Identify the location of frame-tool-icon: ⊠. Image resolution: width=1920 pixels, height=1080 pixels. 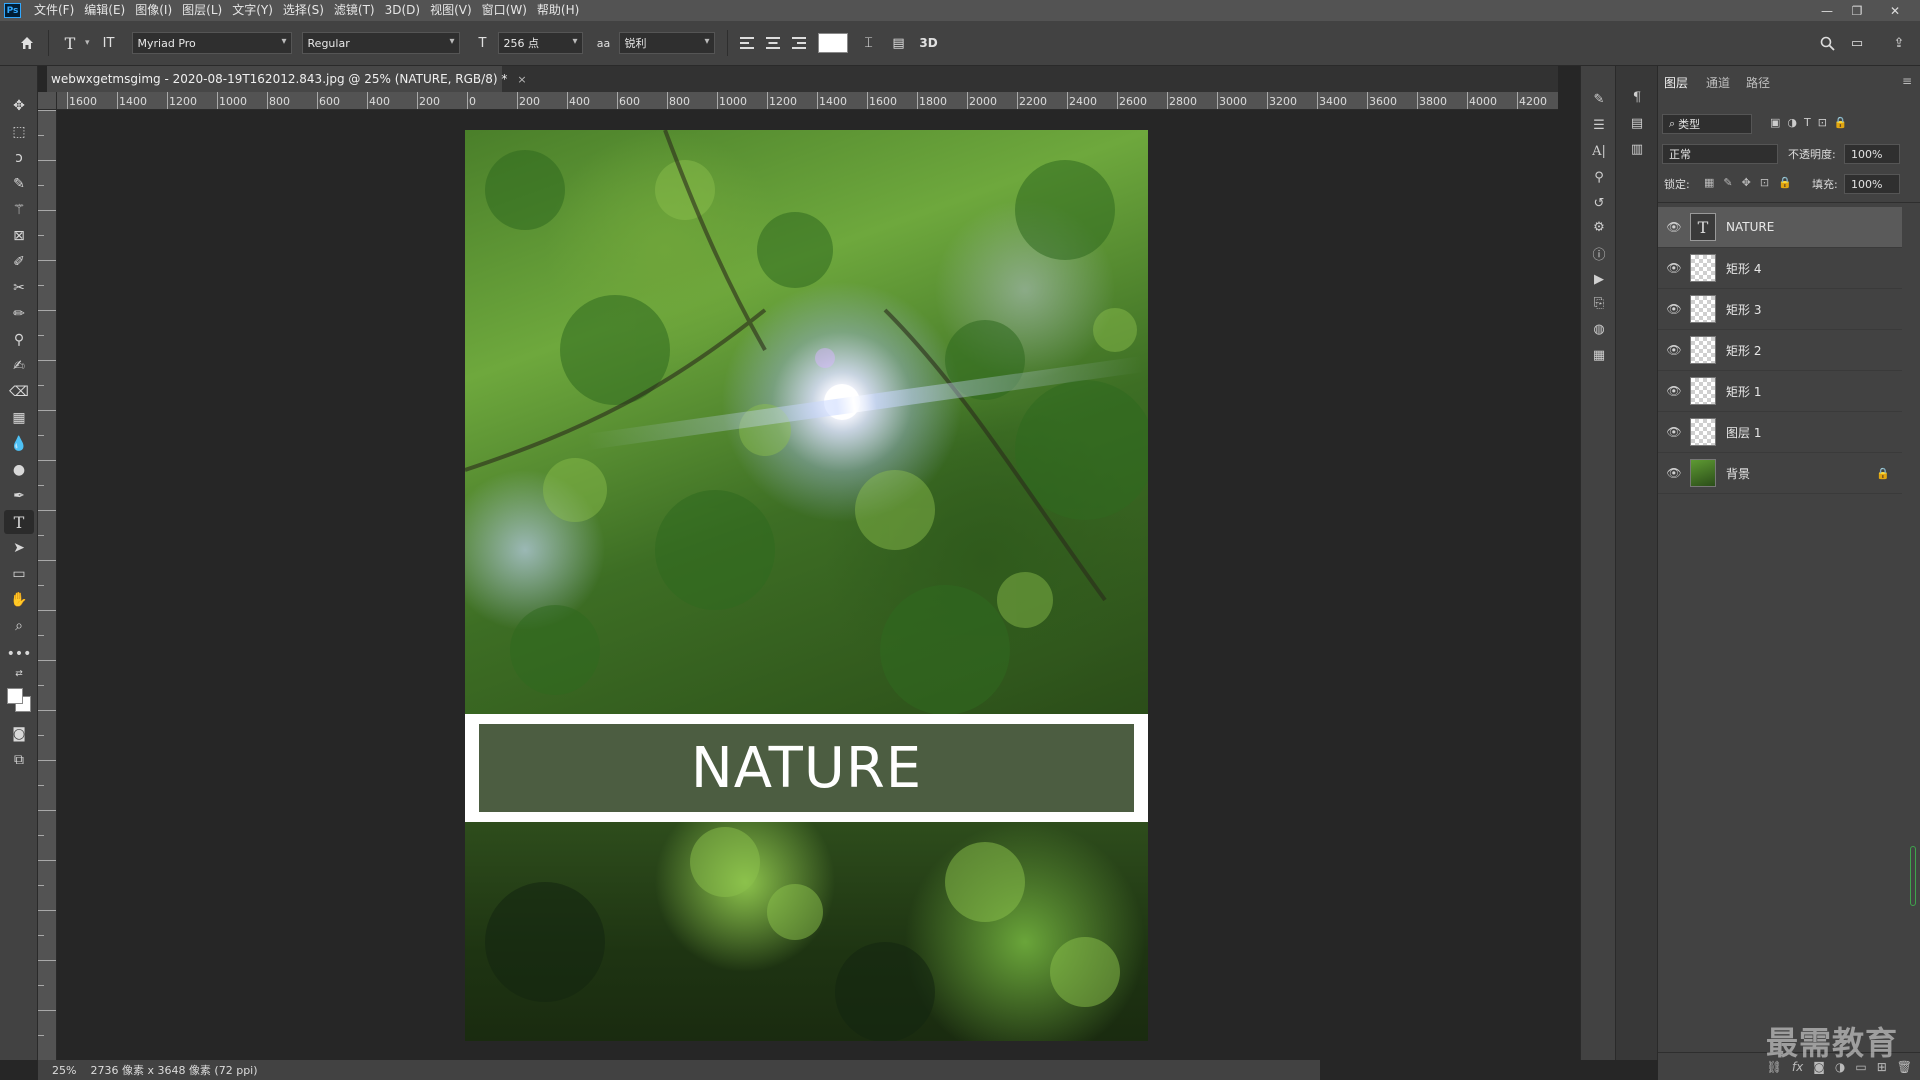
(19, 236).